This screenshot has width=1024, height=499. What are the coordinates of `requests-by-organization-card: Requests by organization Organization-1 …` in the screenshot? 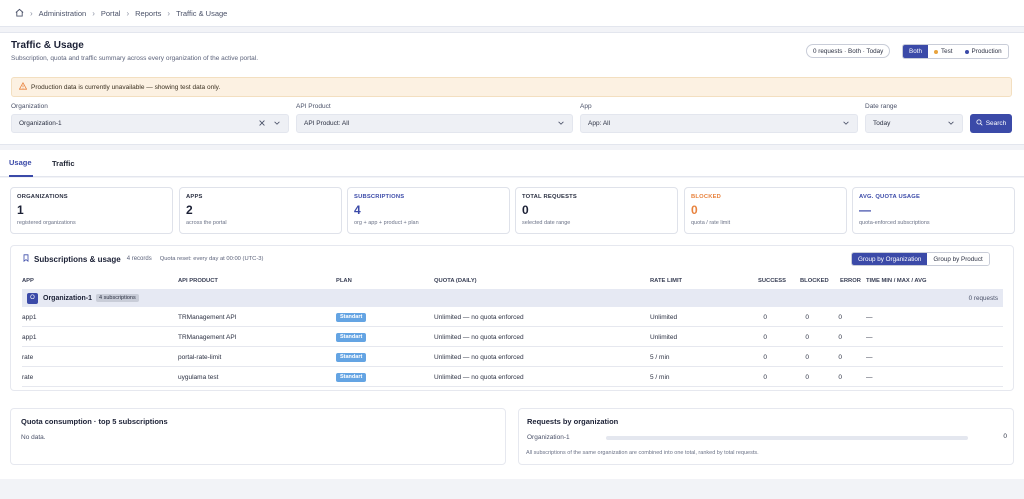 It's located at (766, 436).